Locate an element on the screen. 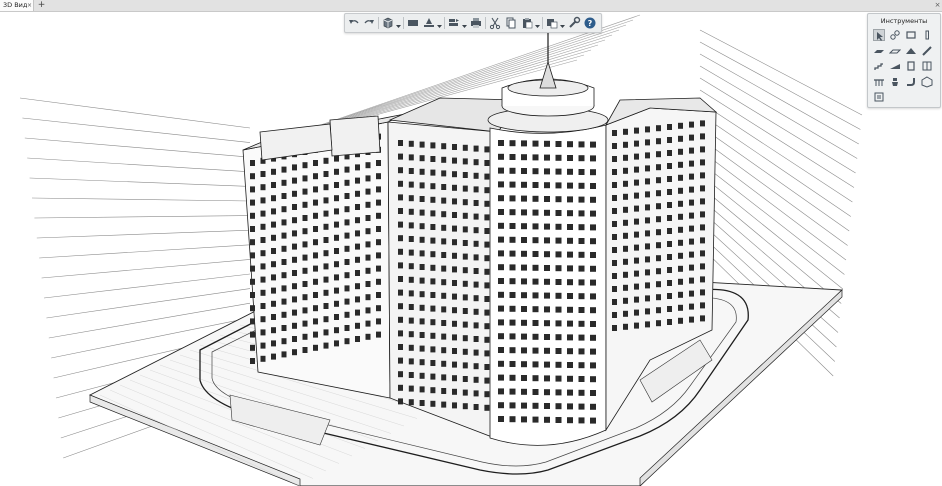 The image size is (942, 486). ramp-tool-icon is located at coordinates (895, 66).